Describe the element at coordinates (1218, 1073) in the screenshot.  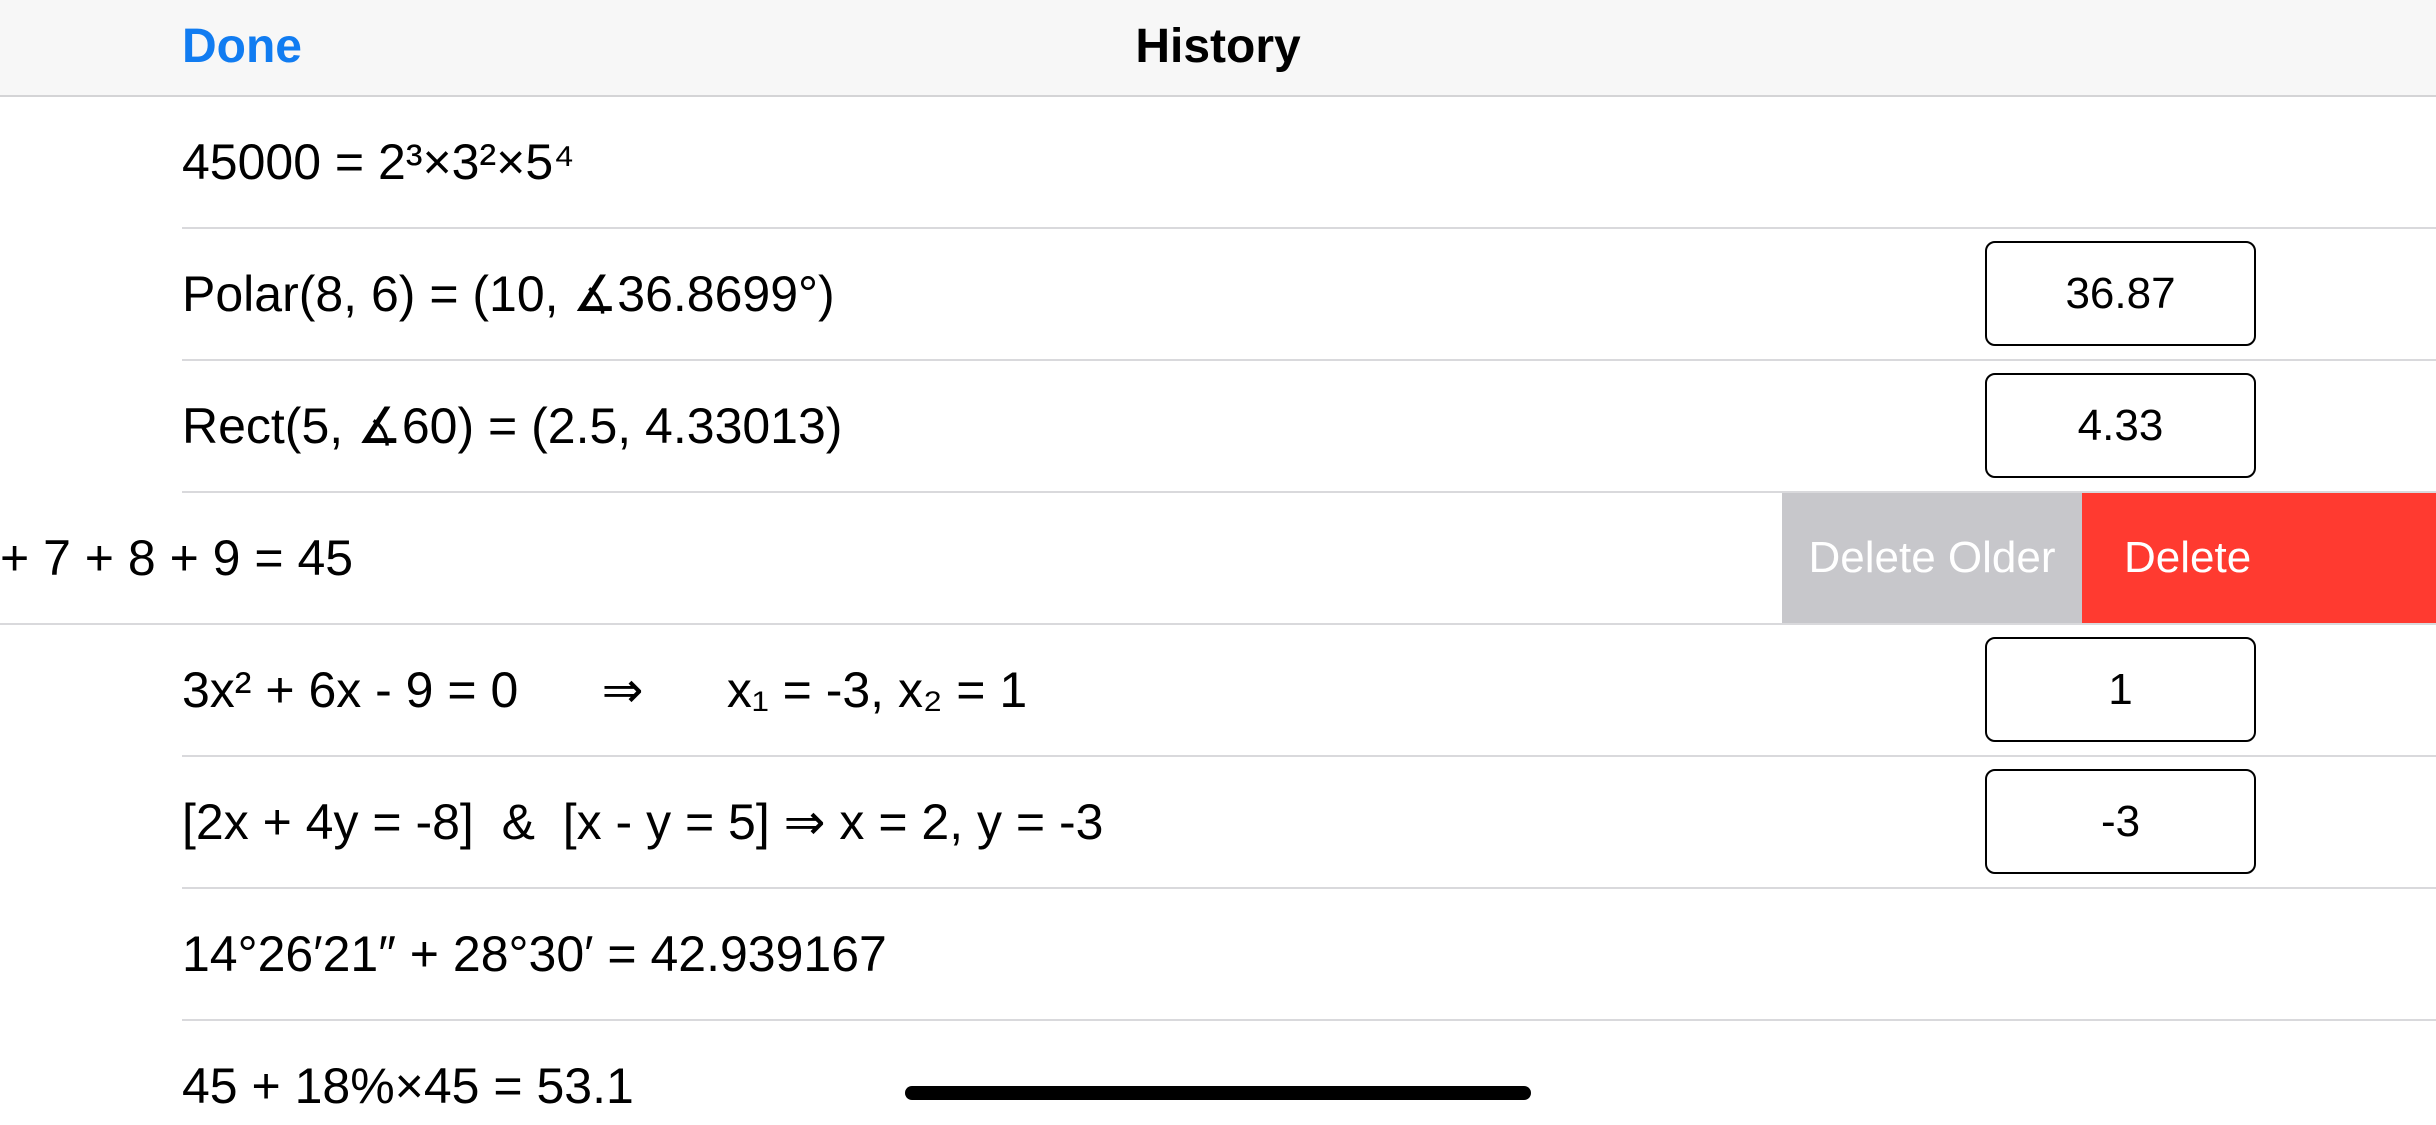
I see `history-row: 45 + 18%×45 = 53.1` at that location.